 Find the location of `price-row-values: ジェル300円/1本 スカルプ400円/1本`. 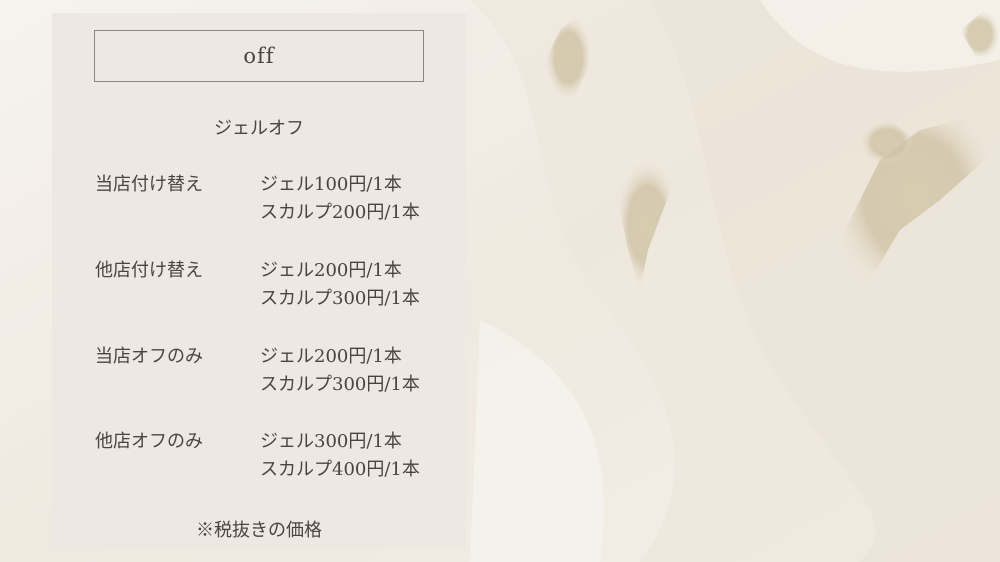

price-row-values: ジェル300円/1本 スカルプ400円/1本 is located at coordinates (340, 456).